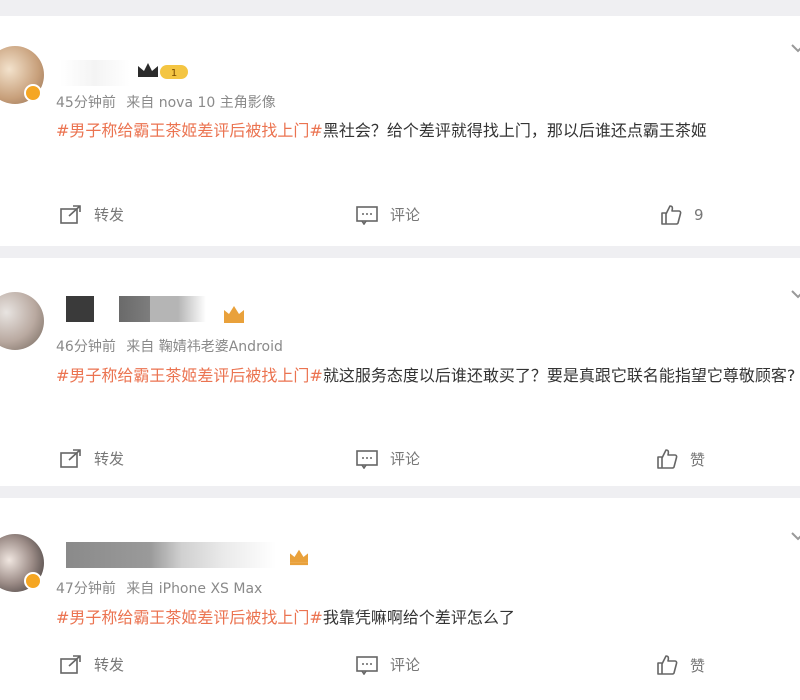 This screenshot has width=800, height=700. What do you see at coordinates (86, 103) in the screenshot?
I see `post-time: 45分钟前` at bounding box center [86, 103].